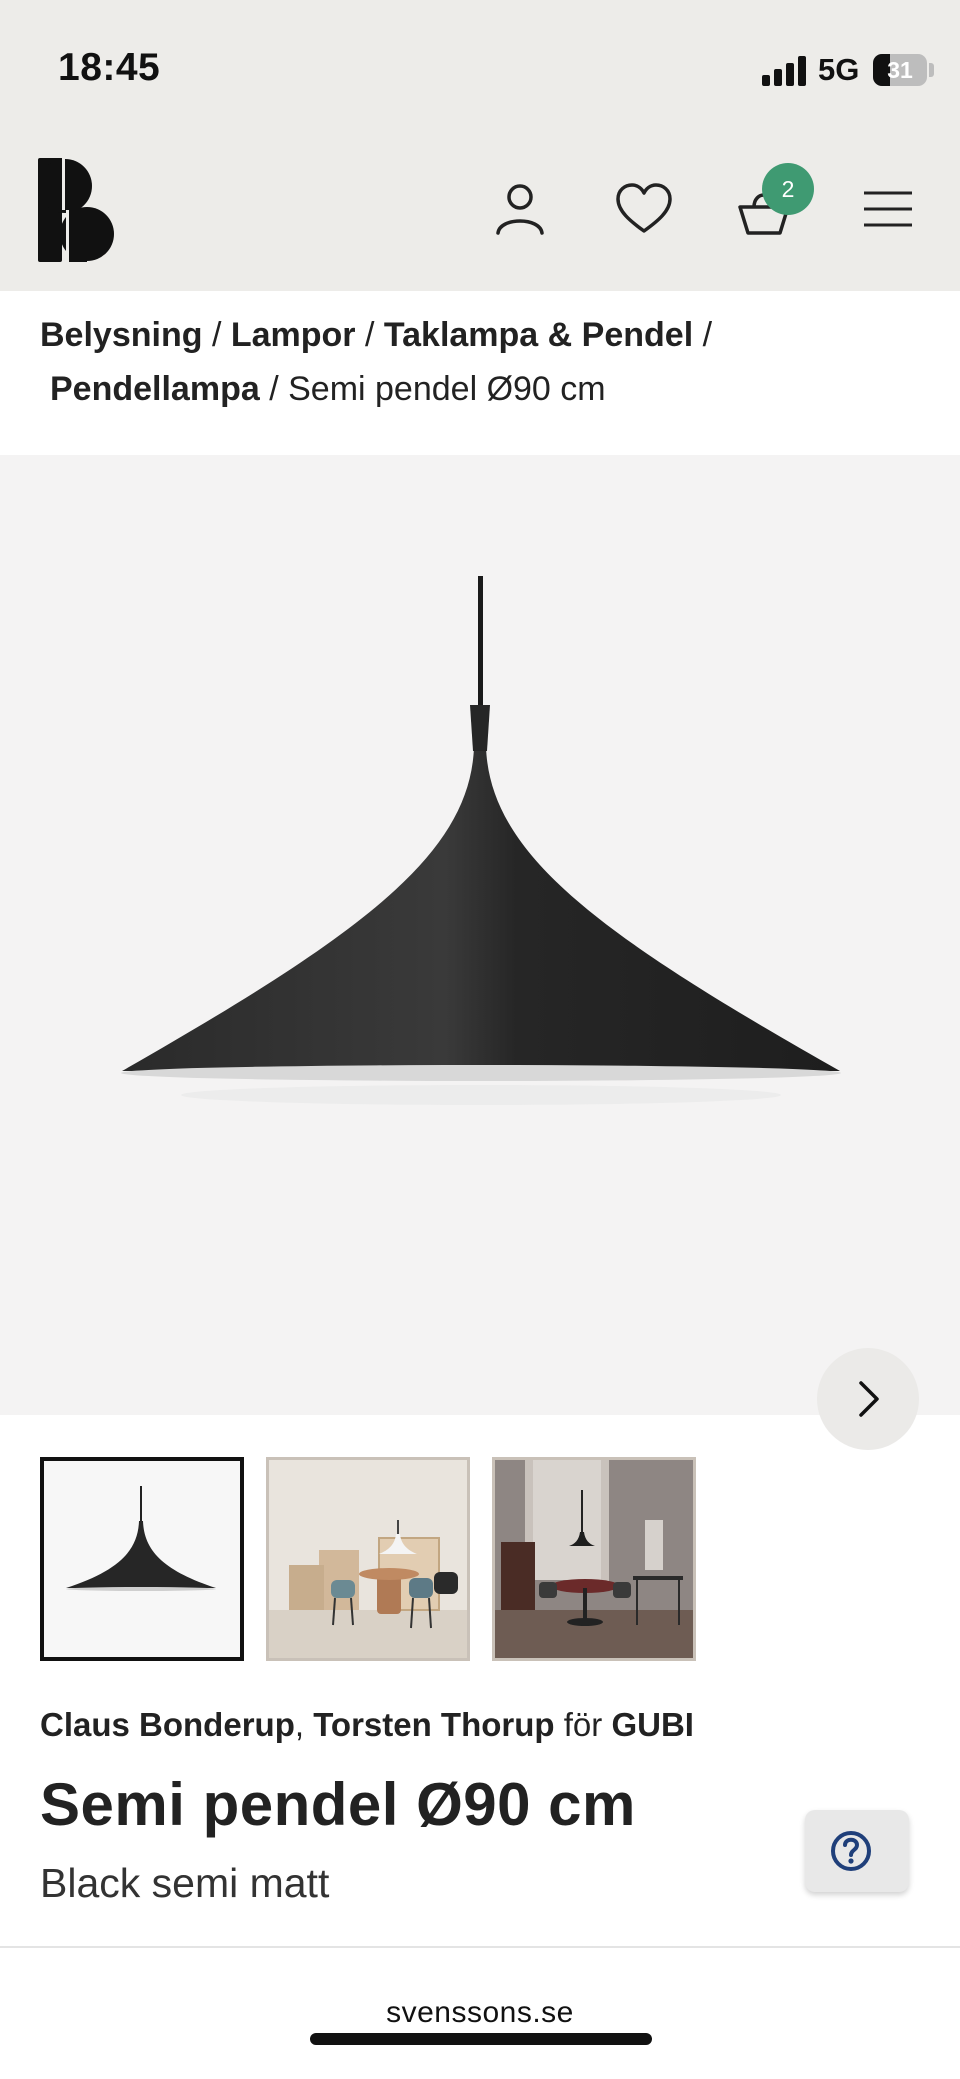 Image resolution: width=960 pixels, height=2079 pixels. I want to click on thumbnail-lamp-product, so click(142, 1559).